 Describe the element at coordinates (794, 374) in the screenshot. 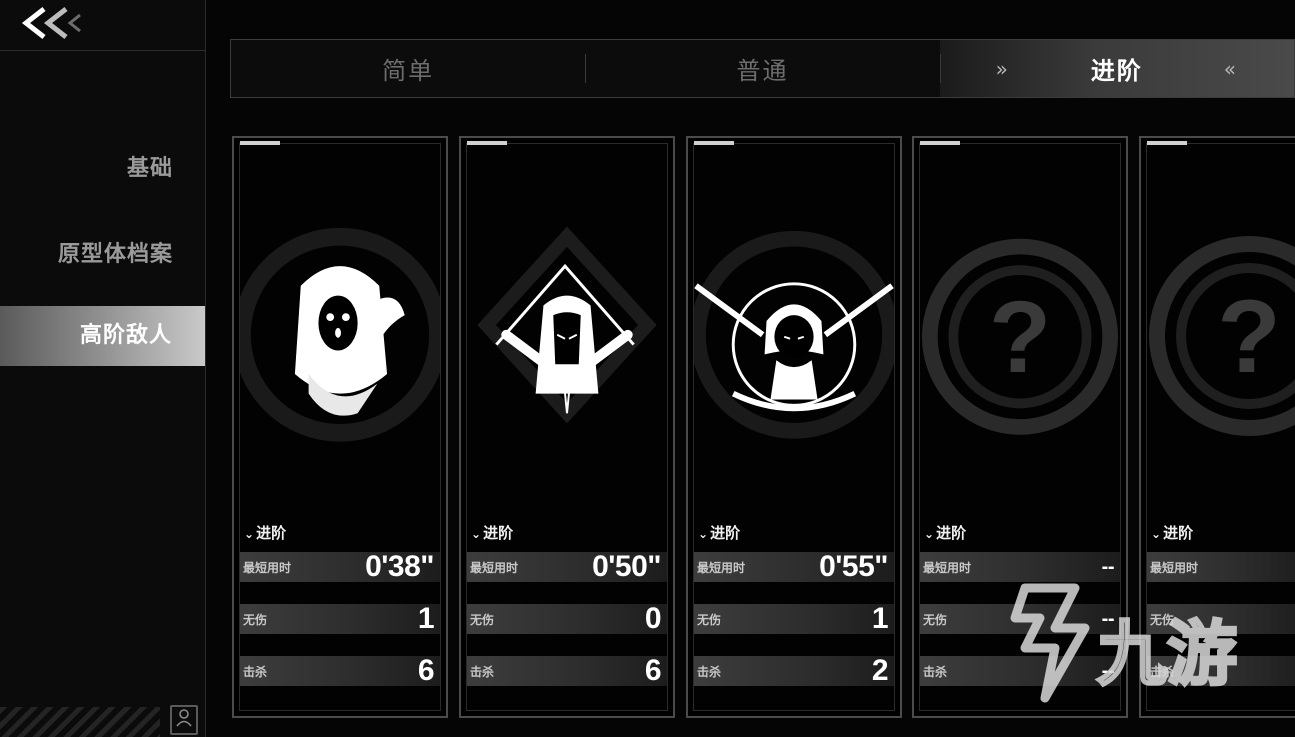

I see `twin-swords-girl-emblem` at that location.